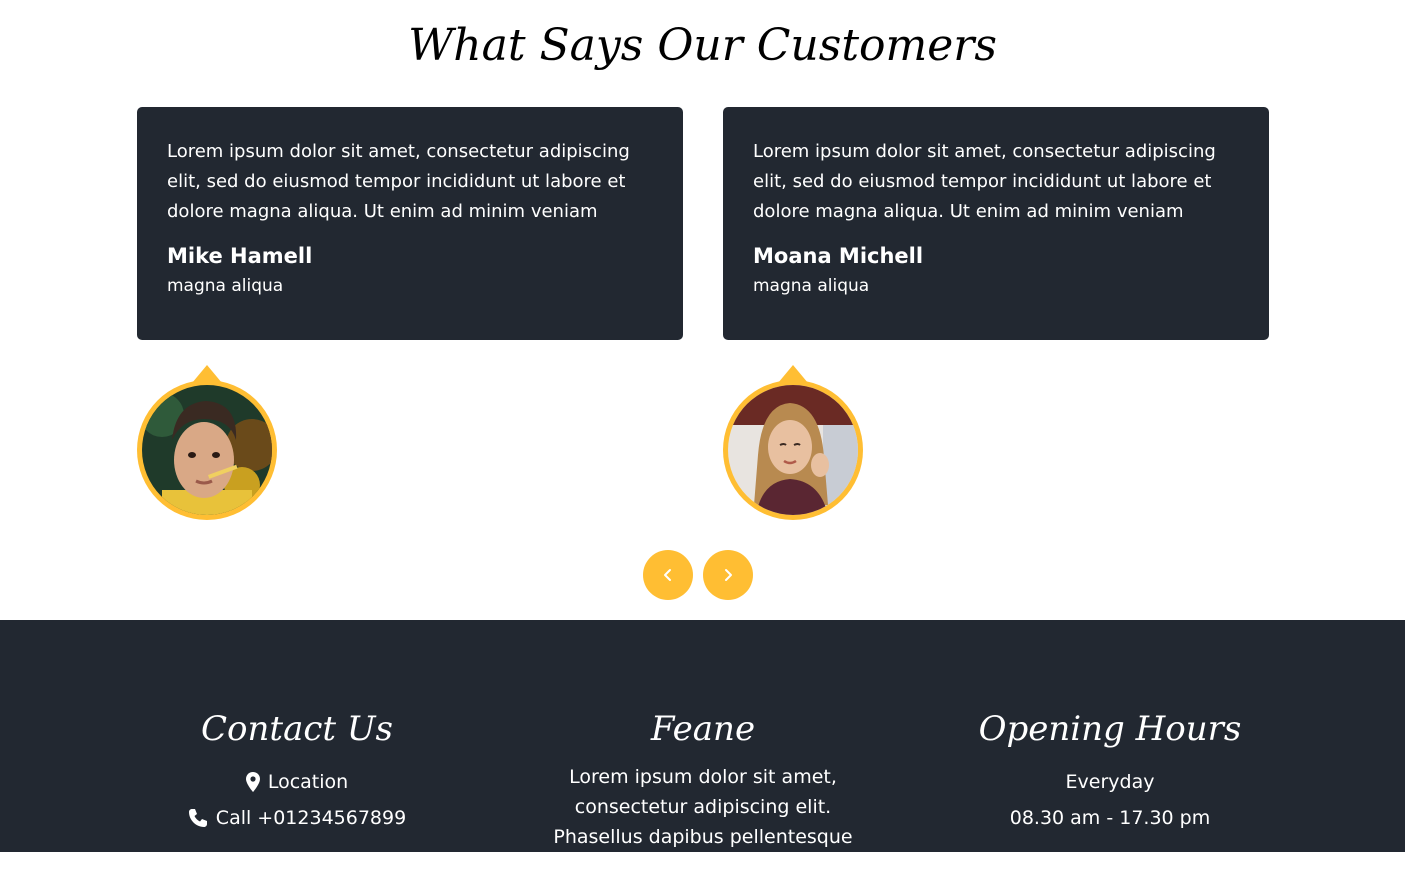 The height and width of the screenshot is (882, 1405). I want to click on avatar-mike, so click(207, 443).